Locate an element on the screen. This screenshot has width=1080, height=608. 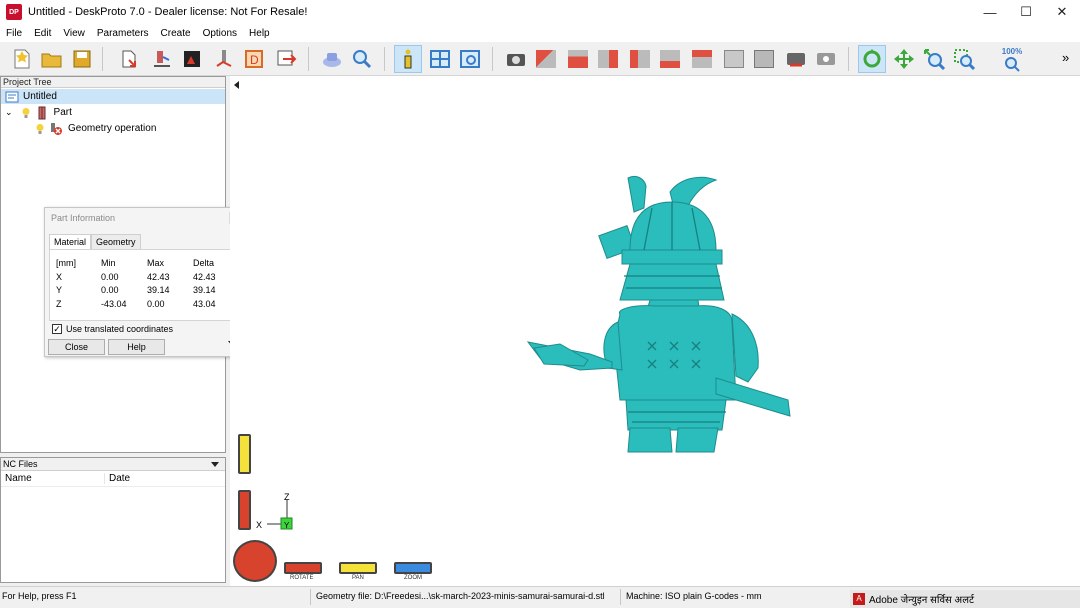
row-x-max: 42.43 is located at coordinates (158, 277).